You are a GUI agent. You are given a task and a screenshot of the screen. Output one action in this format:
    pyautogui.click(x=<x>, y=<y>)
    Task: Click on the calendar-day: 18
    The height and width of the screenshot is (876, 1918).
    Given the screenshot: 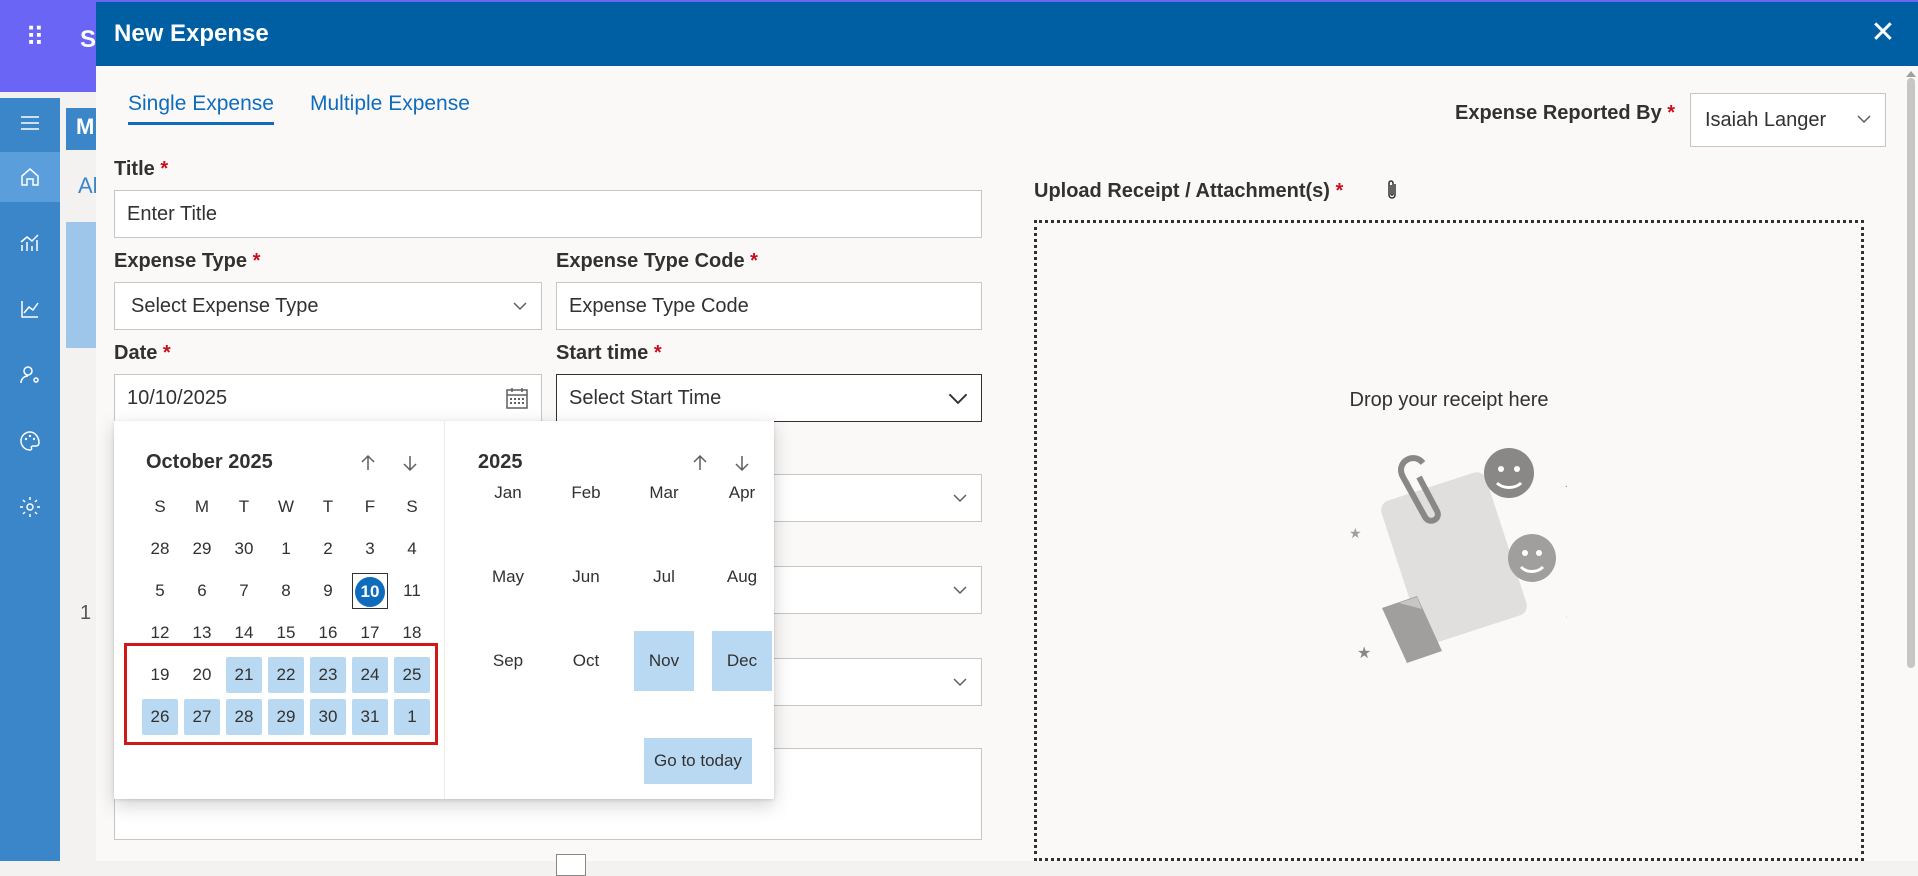 What is the action you would take?
    pyautogui.click(x=412, y=633)
    